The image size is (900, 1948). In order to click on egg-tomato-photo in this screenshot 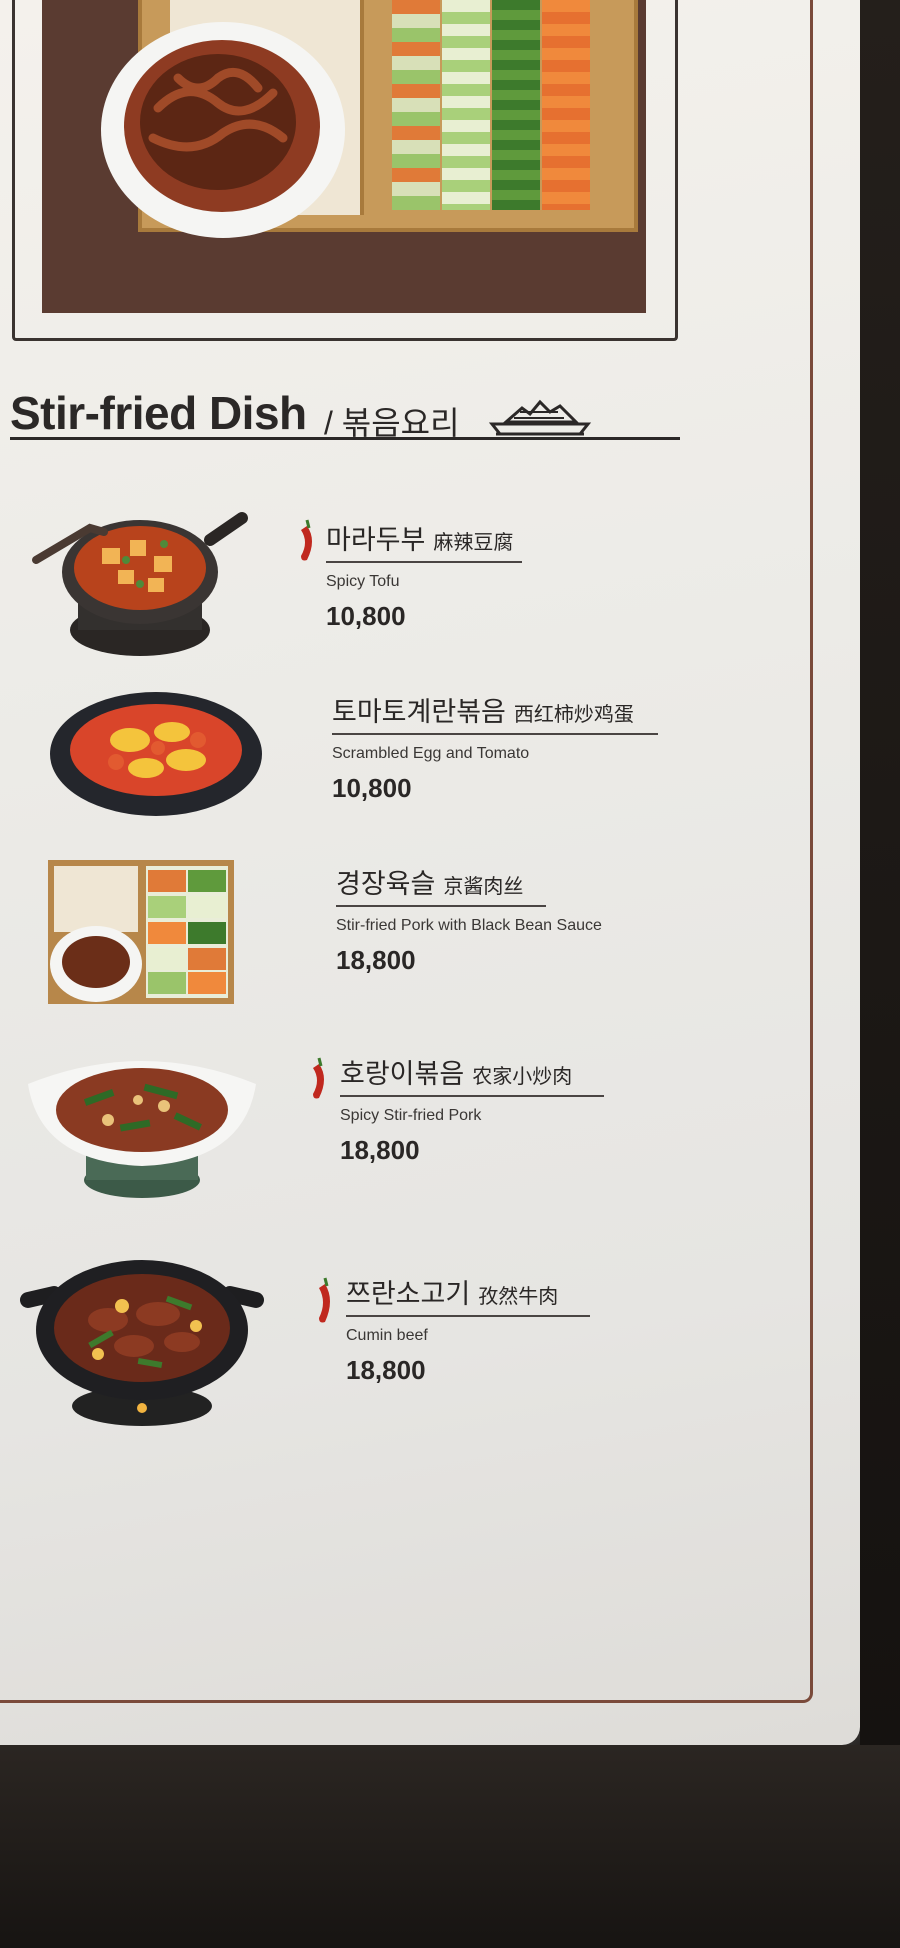, I will do `click(156, 754)`.